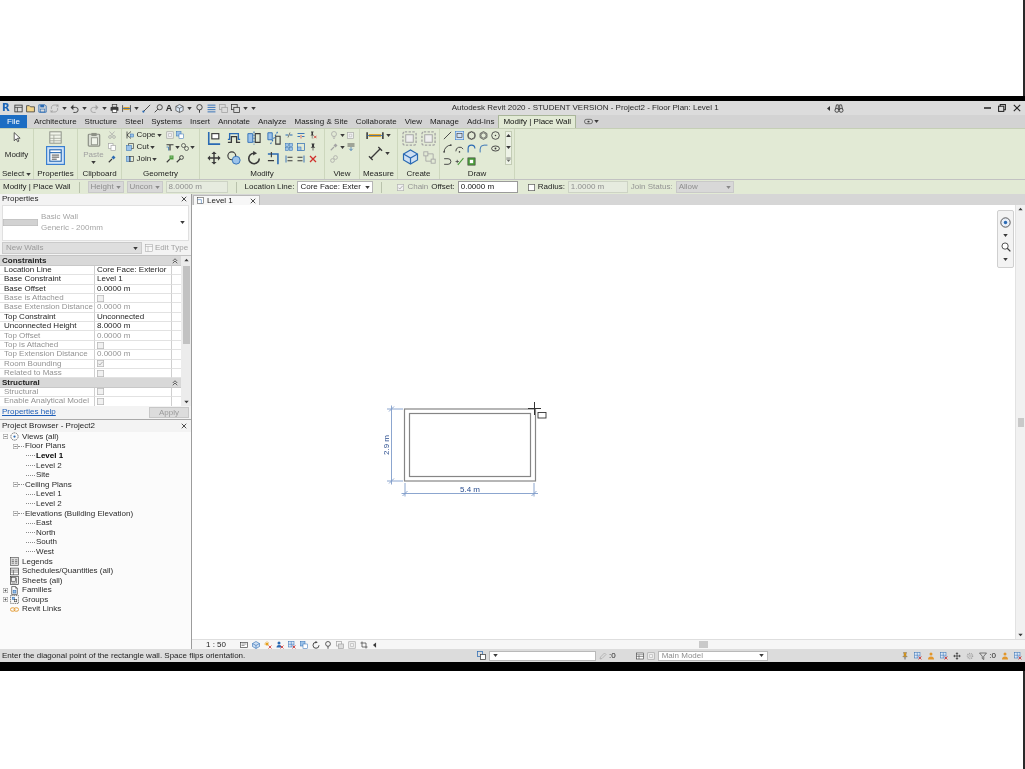  Describe the element at coordinates (134, 121) in the screenshot. I see `ribbon-tab: Steel` at that location.